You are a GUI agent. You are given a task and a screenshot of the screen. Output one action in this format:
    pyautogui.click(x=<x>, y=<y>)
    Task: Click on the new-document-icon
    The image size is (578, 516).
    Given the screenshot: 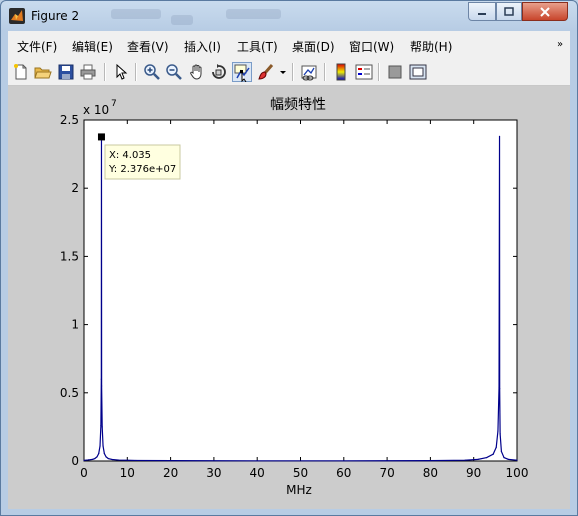 What is the action you would take?
    pyautogui.click(x=20, y=72)
    